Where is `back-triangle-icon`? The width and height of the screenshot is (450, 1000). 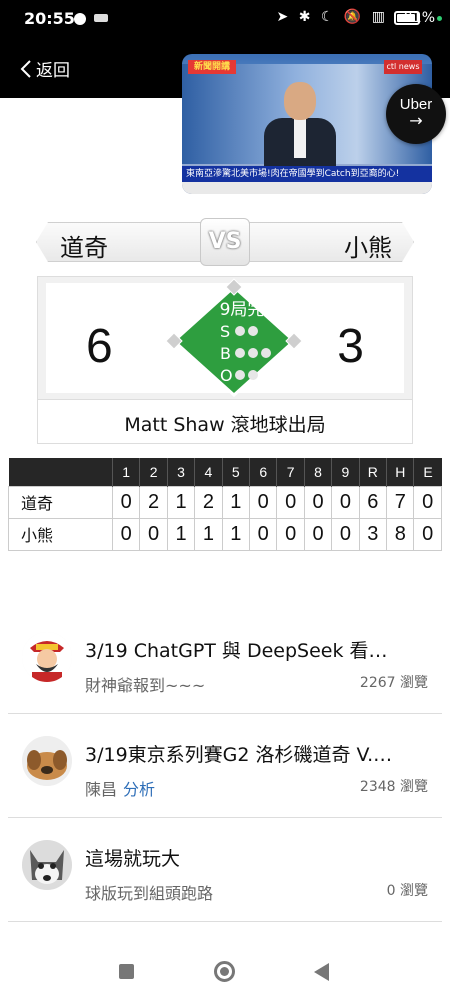
back-triangle-icon is located at coordinates (321, 972).